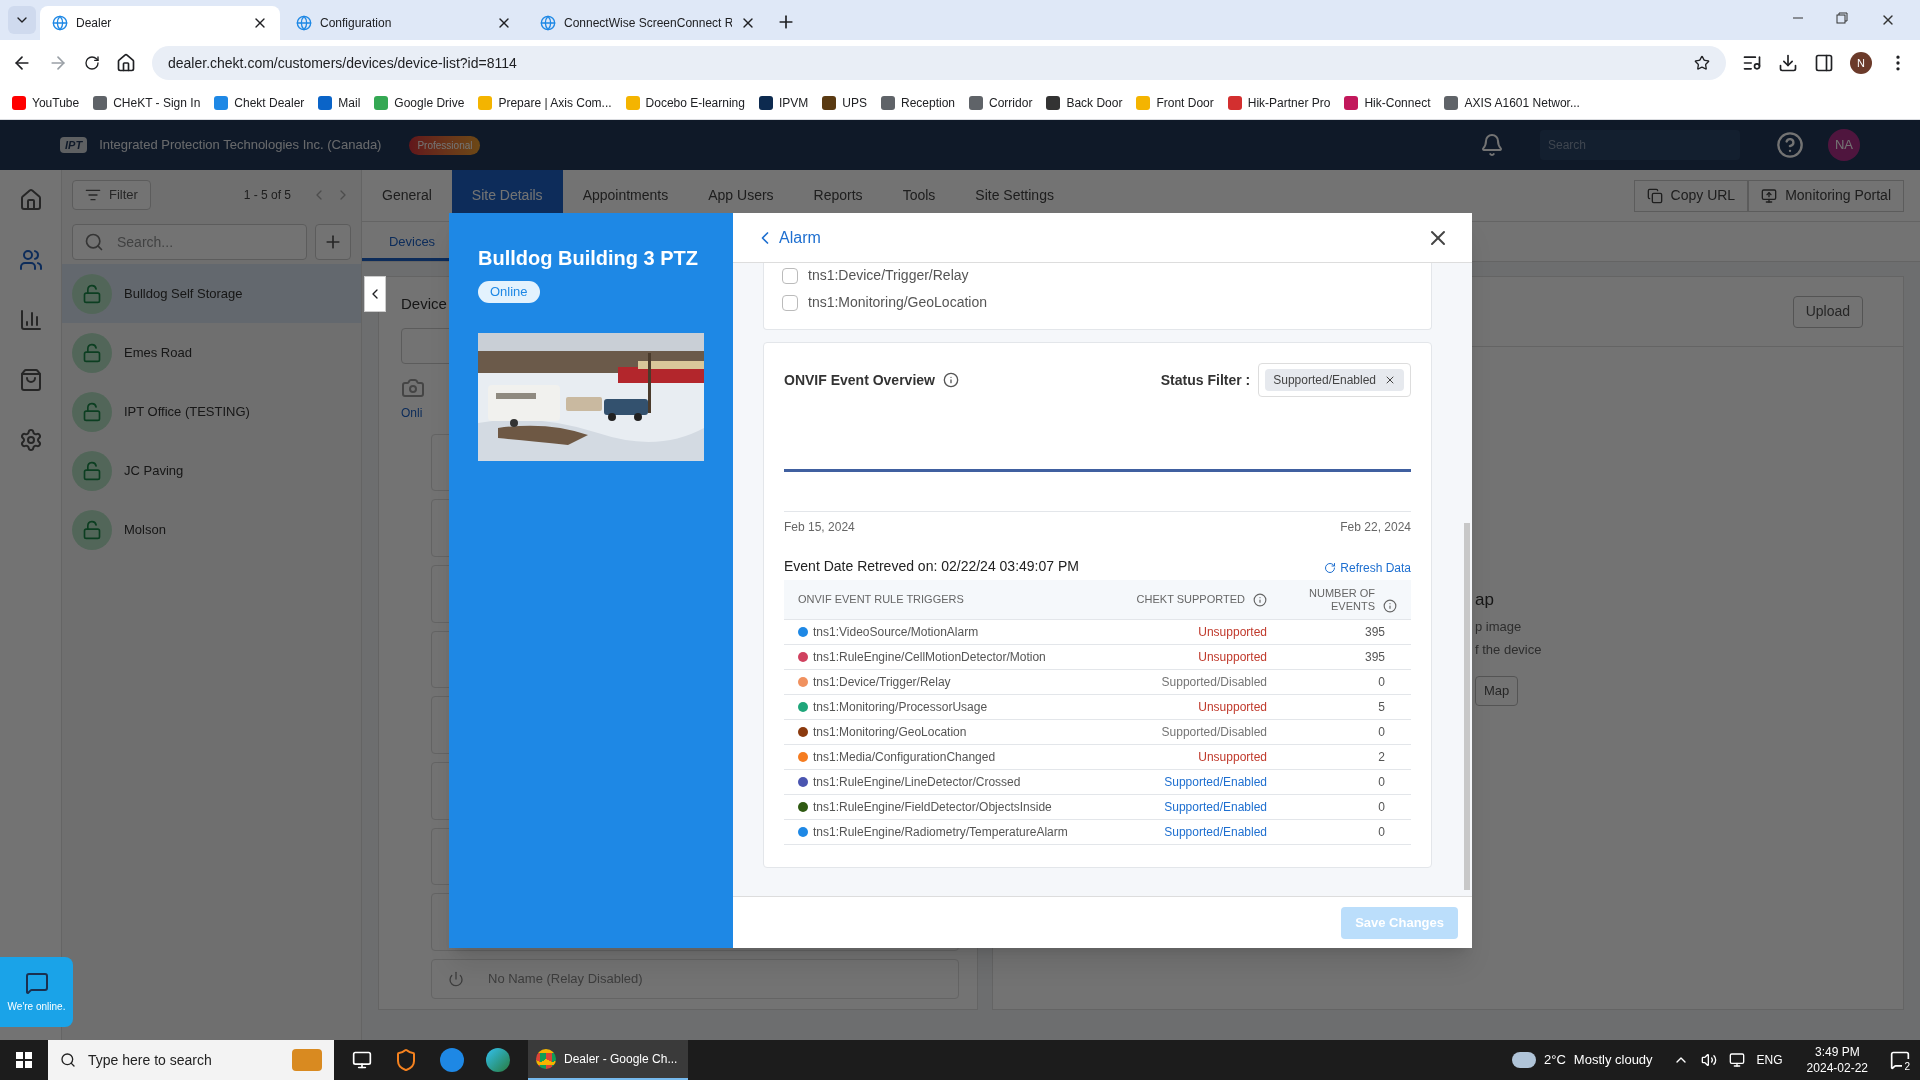 The height and width of the screenshot is (1080, 1920). What do you see at coordinates (1708, 1060) in the screenshot?
I see `volume-icon` at bounding box center [1708, 1060].